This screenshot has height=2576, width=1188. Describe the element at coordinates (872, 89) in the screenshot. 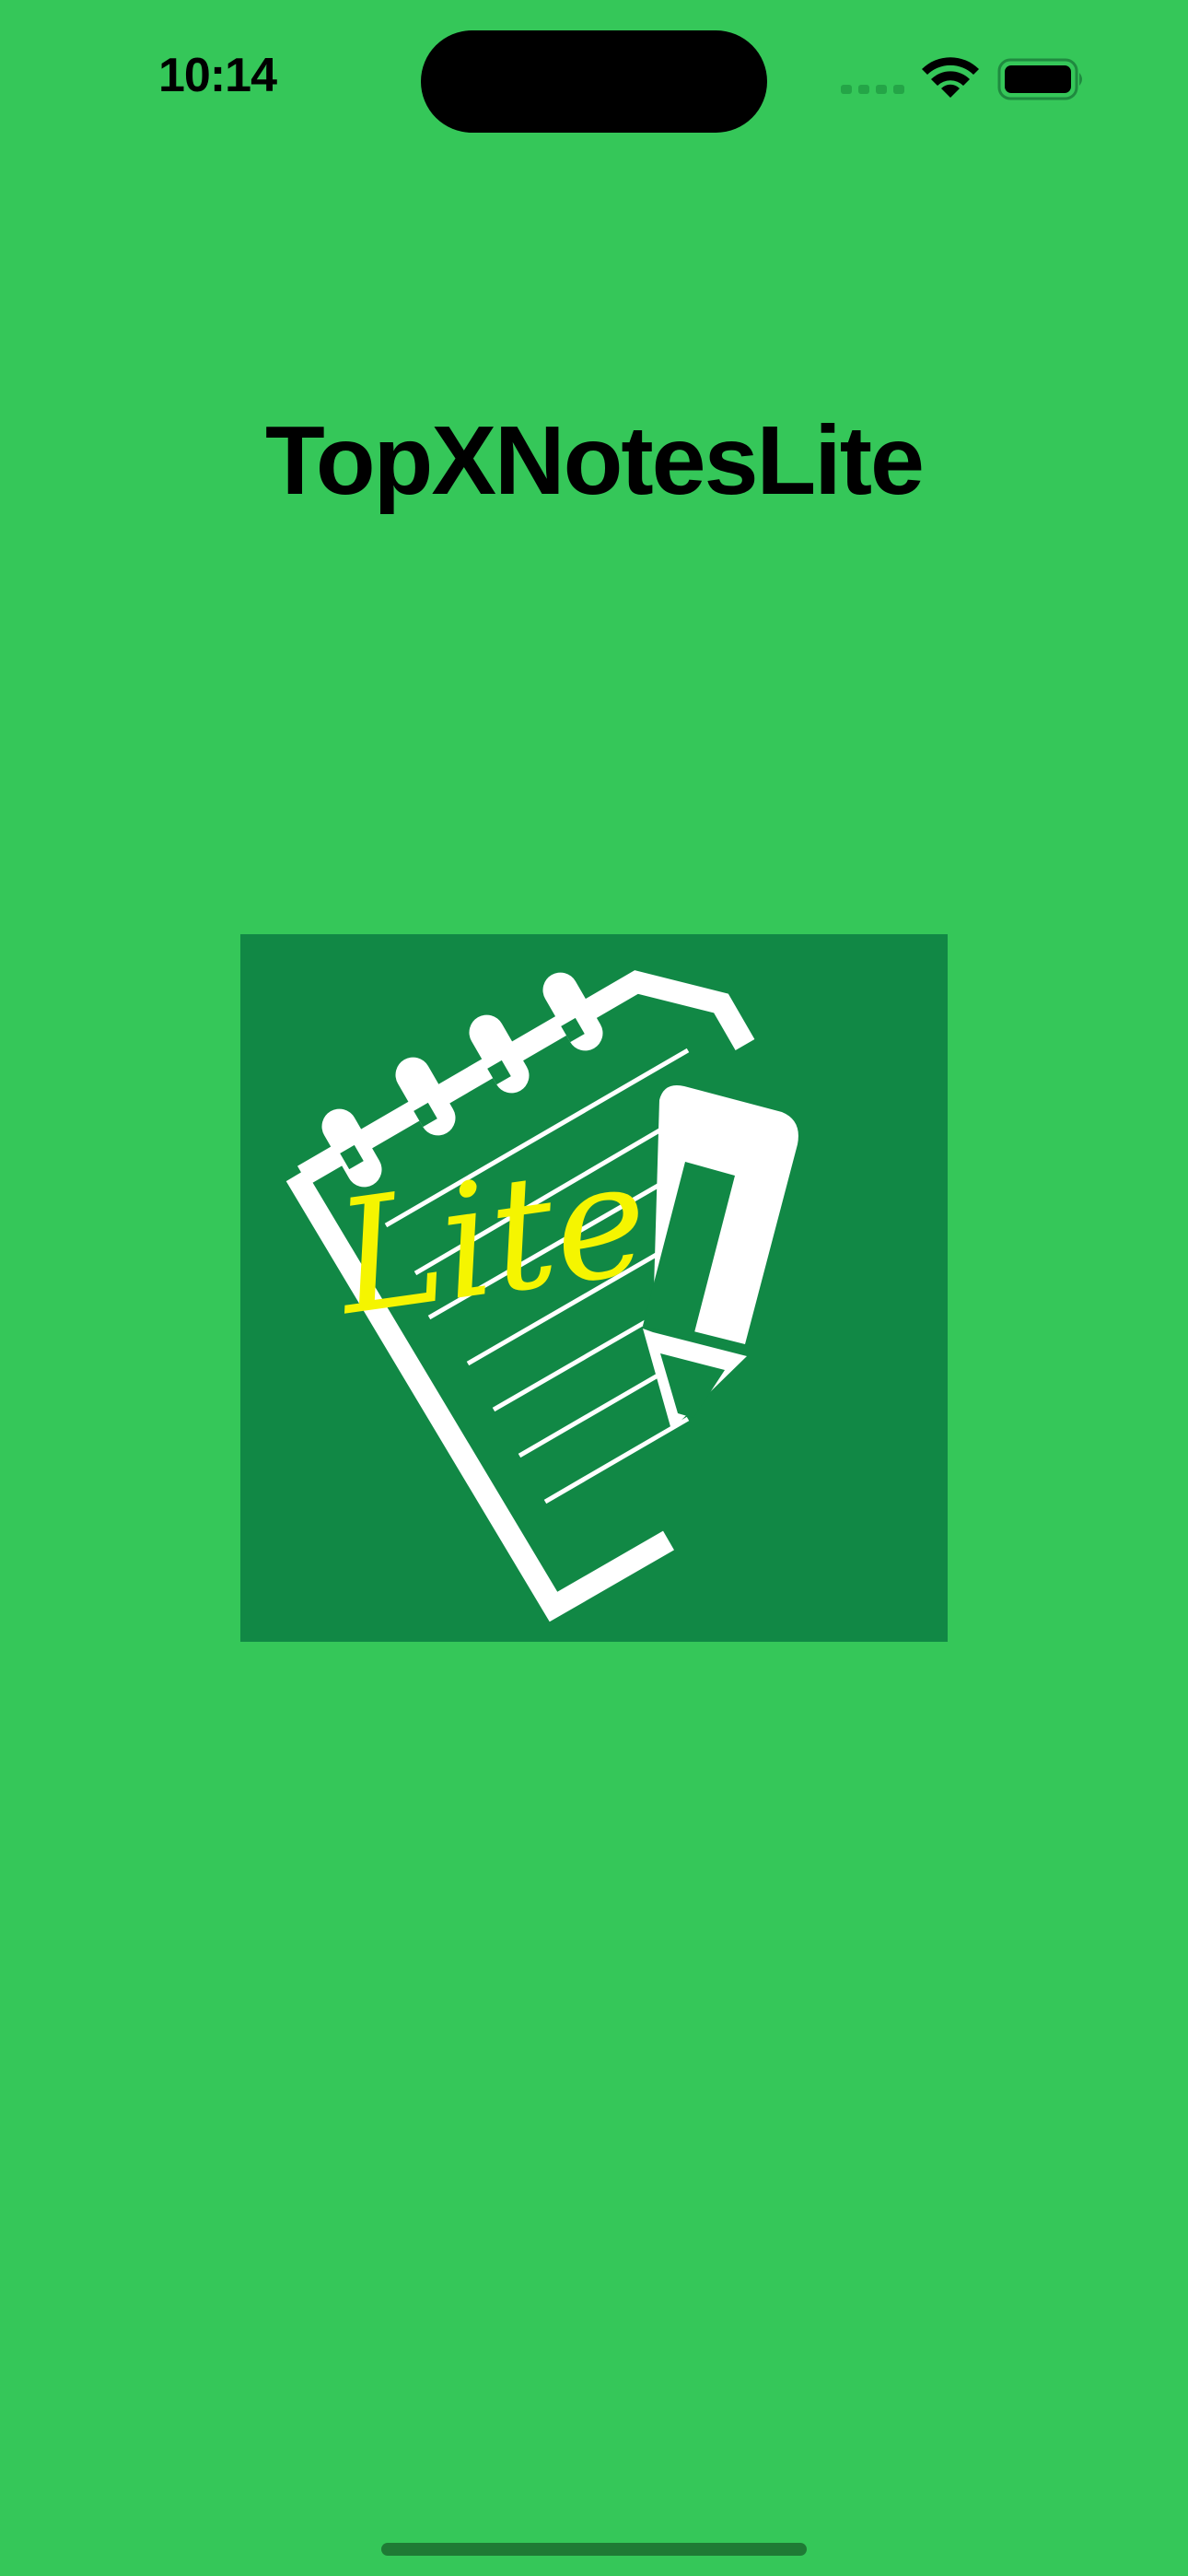

I see `cellular-signal-icon` at that location.